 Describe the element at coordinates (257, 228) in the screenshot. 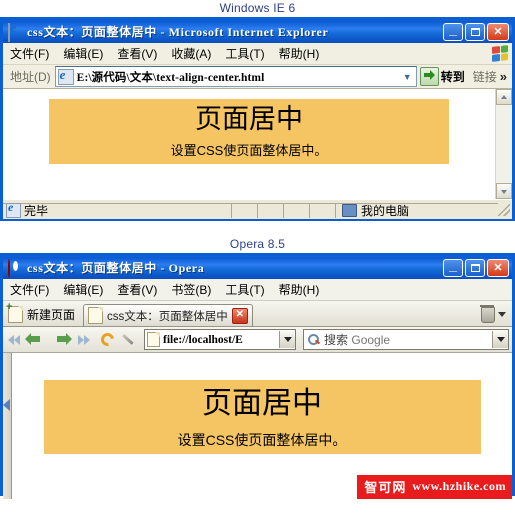

I see `window-gap` at that location.